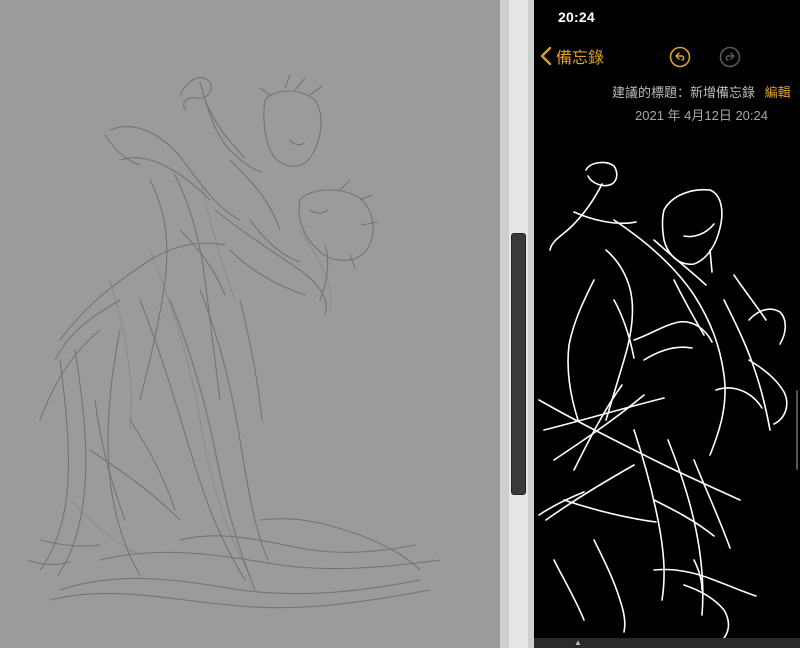 The height and width of the screenshot is (648, 800). What do you see at coordinates (797, 430) in the screenshot?
I see `vertical-scroll-indicator` at bounding box center [797, 430].